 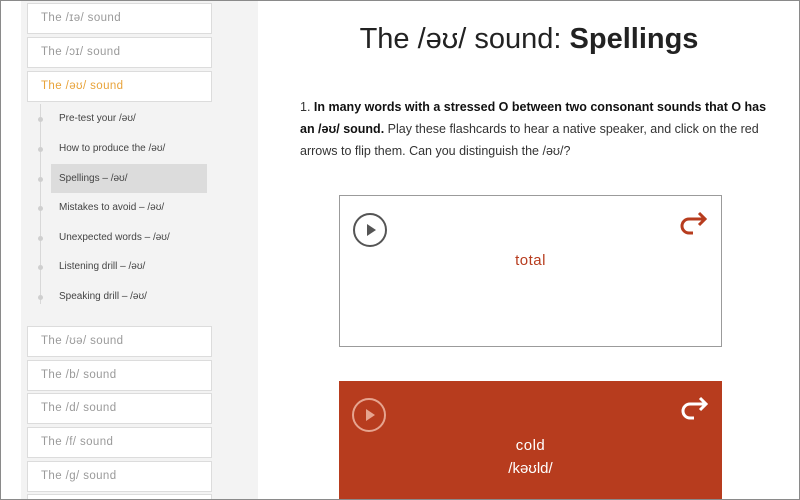 I want to click on title-bold: Spellings, so click(x=634, y=39).